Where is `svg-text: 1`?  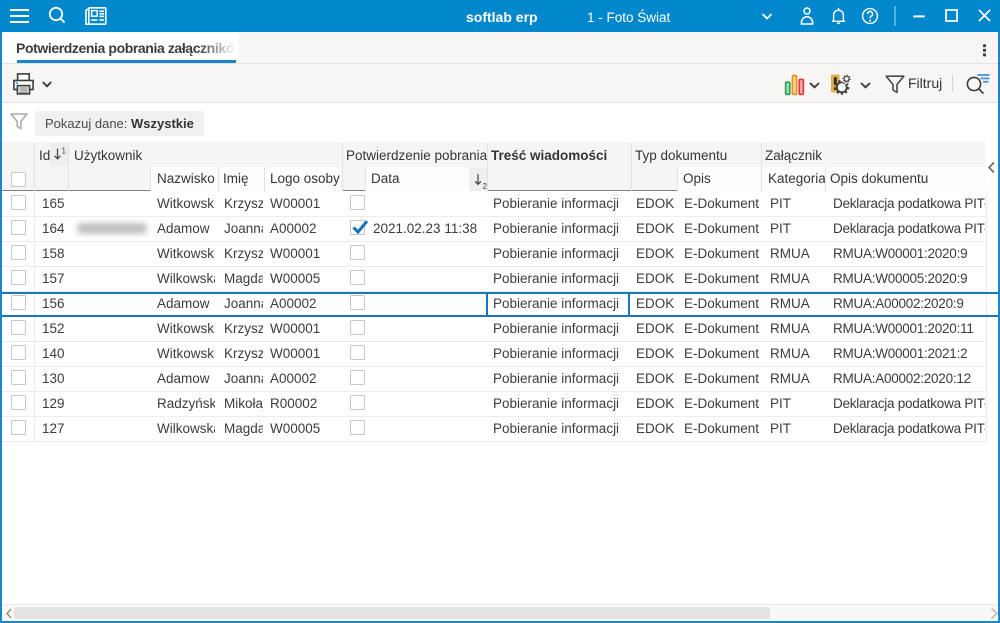 svg-text: 1 is located at coordinates (64, 151).